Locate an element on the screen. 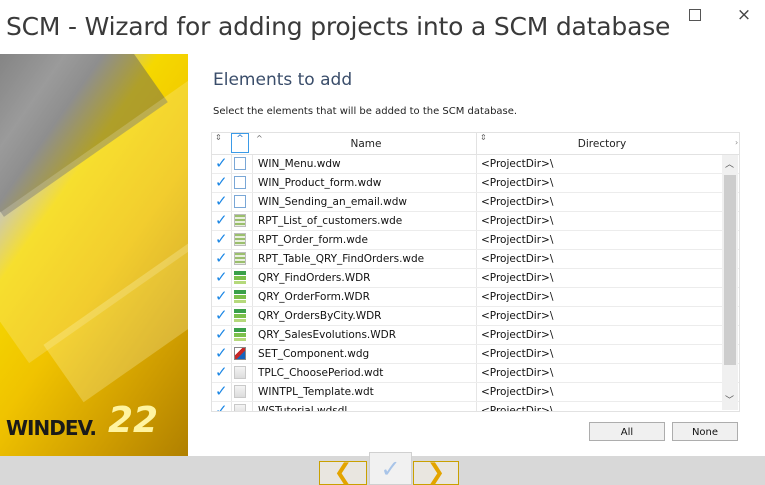 The image size is (765, 485). select-all-button: All is located at coordinates (627, 431).